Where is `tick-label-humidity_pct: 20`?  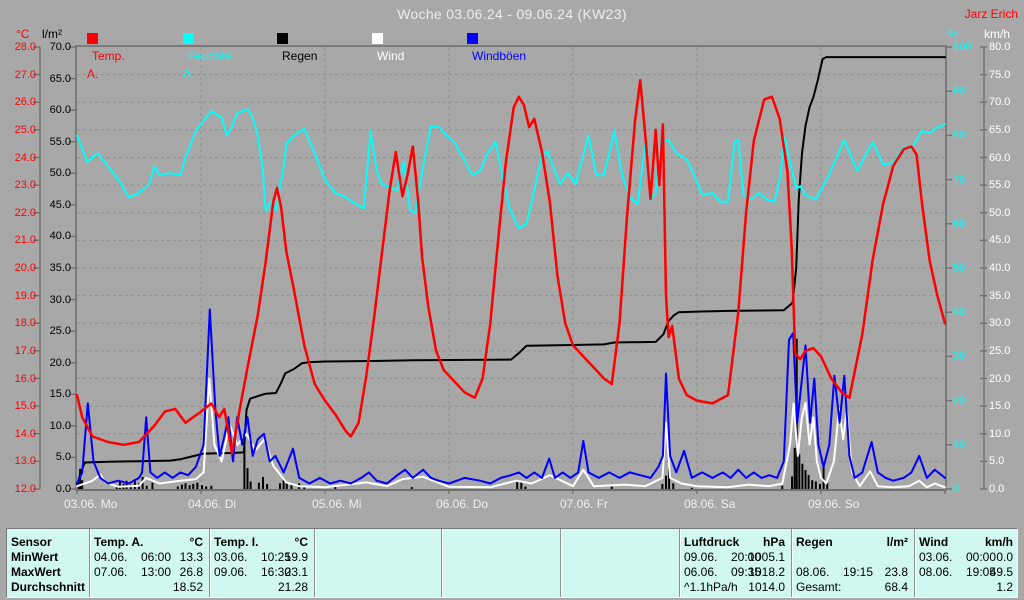 tick-label-humidity_pct: 20 is located at coordinates (959, 400).